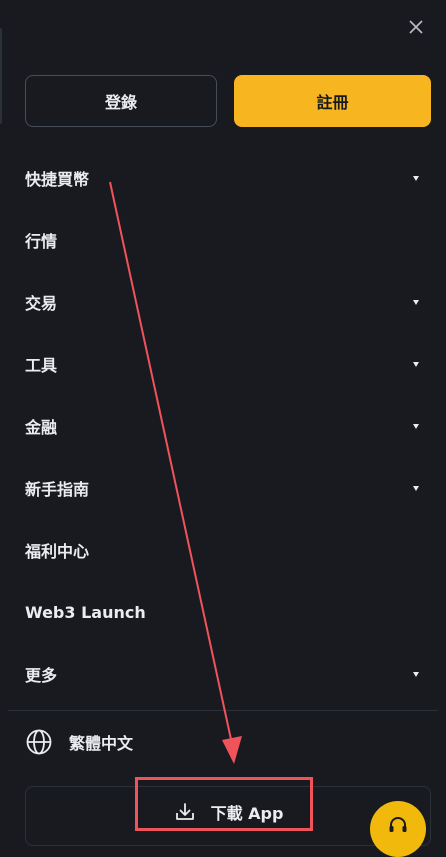 This screenshot has height=857, width=446. I want to click on menu-item-more: 更多, so click(223, 674).